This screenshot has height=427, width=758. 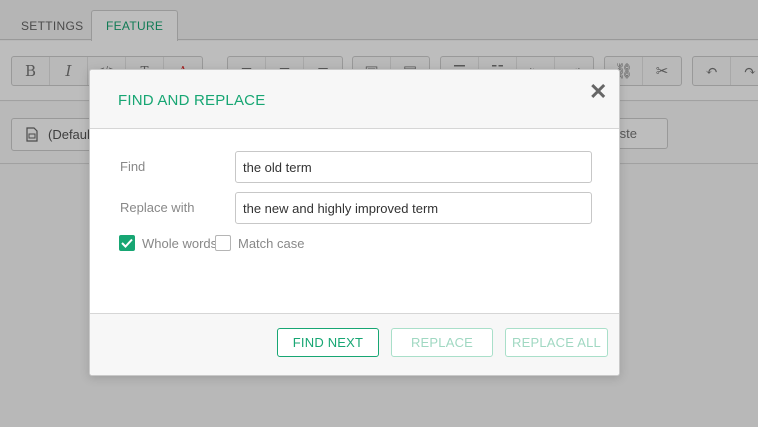 I want to click on replace-all-button: REPLACE ALL, so click(x=556, y=342).